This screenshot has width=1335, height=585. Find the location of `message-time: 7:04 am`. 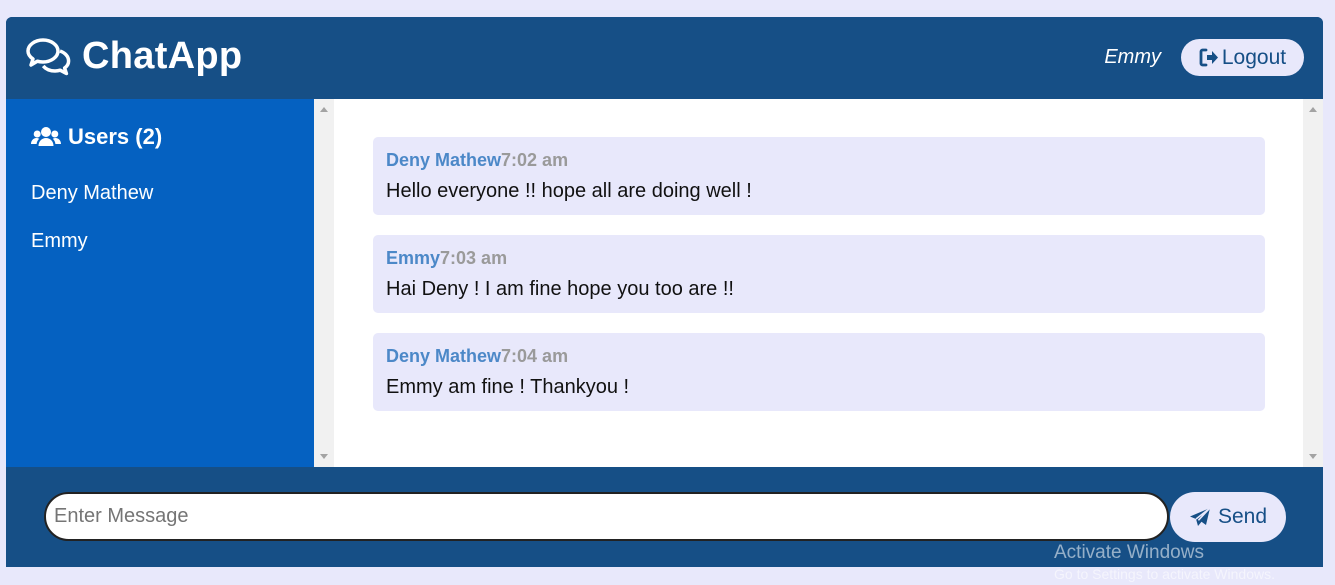

message-time: 7:04 am is located at coordinates (535, 356).